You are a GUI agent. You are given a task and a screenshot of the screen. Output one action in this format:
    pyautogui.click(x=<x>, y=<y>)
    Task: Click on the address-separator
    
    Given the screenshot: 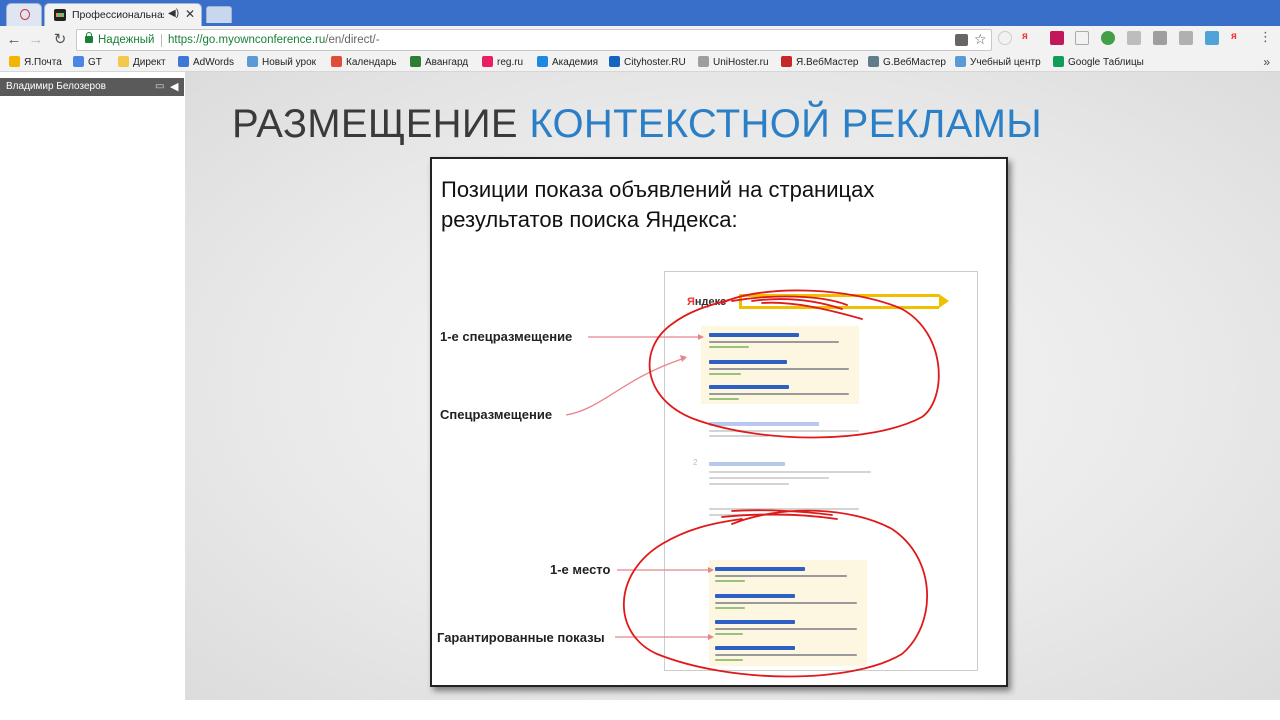 What is the action you would take?
    pyautogui.click(x=161, y=40)
    